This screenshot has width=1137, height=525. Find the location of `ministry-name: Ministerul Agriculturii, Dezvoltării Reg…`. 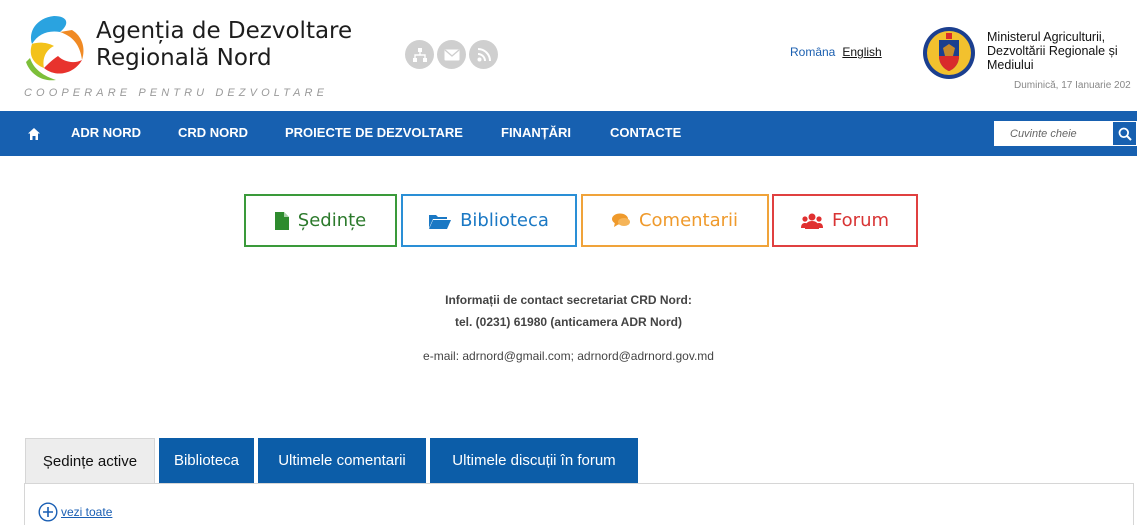

ministry-name: Ministerul Agriculturii, Dezvoltării Reg… is located at coordinates (1062, 51).